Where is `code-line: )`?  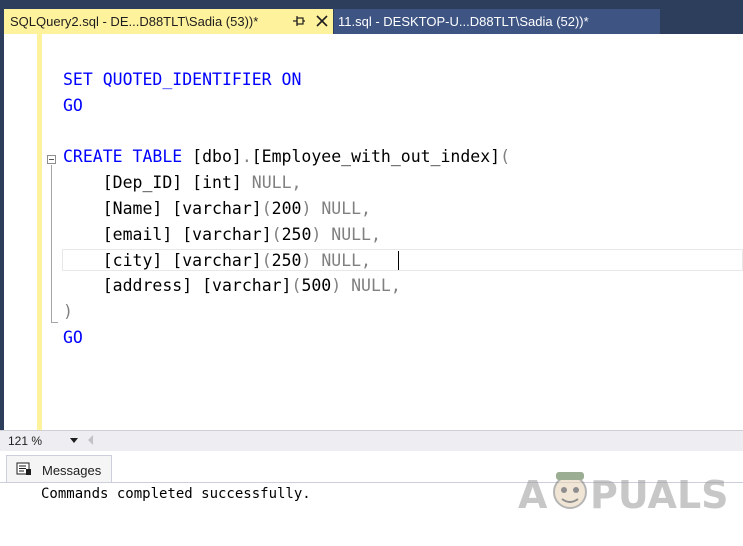 code-line: ) is located at coordinates (68, 312).